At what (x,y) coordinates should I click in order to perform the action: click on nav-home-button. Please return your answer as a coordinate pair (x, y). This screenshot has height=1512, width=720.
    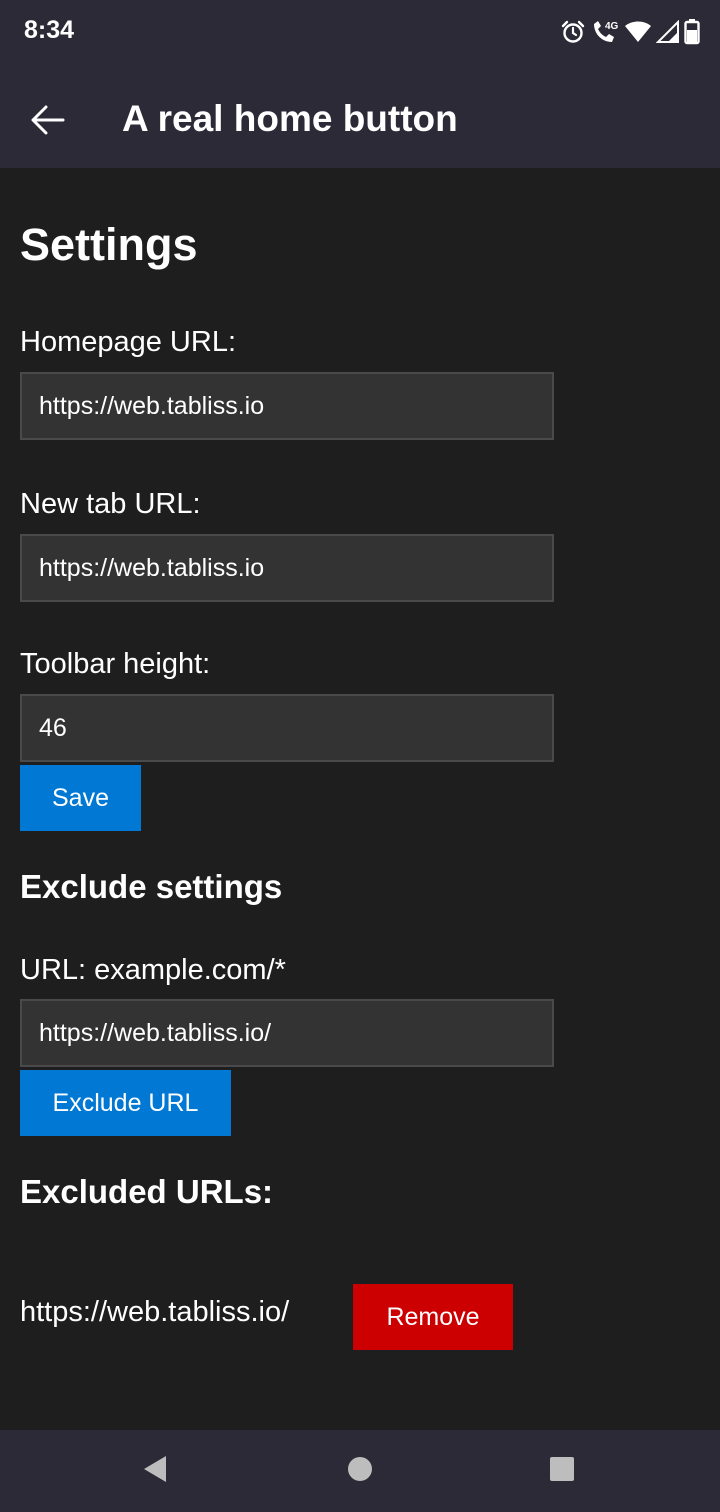
    Looking at the image, I should click on (360, 1471).